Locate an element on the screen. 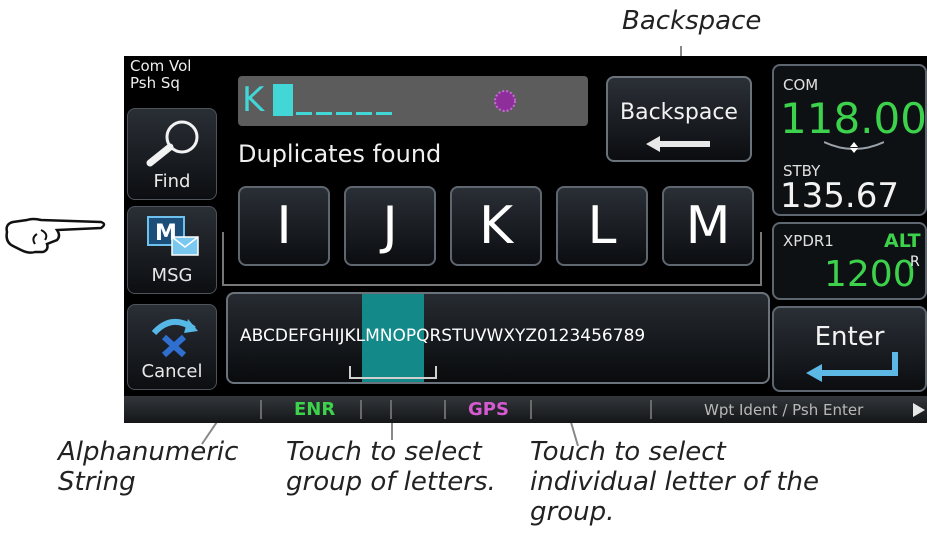 This screenshot has width=927, height=548. input-placeholder-dashes is located at coordinates (344, 113).